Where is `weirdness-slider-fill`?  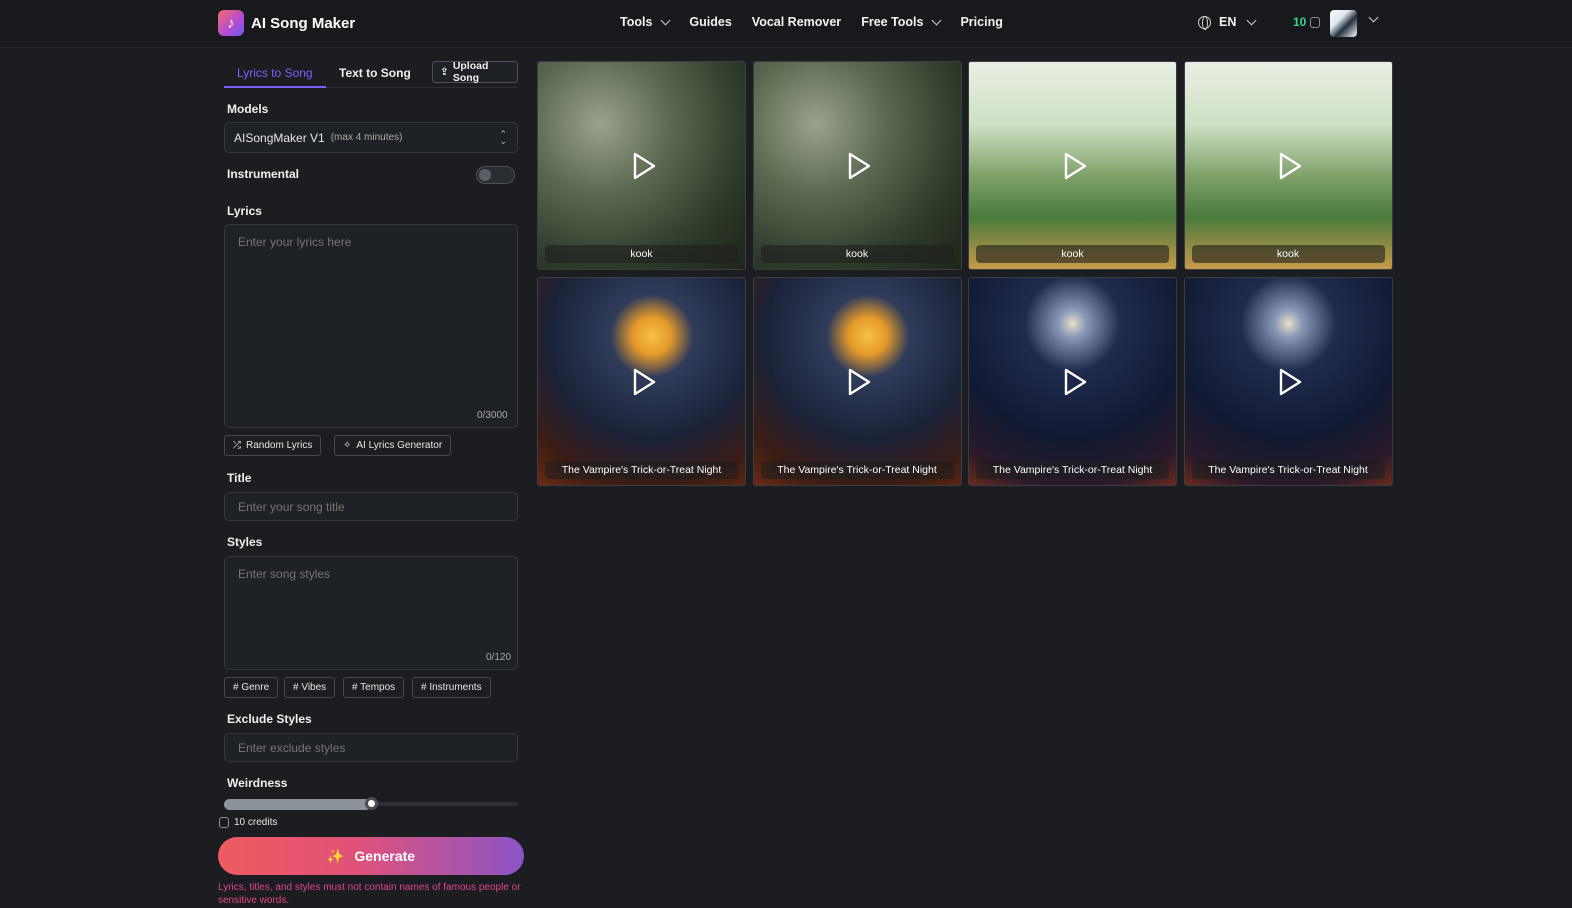 weirdness-slider-fill is located at coordinates (297, 804).